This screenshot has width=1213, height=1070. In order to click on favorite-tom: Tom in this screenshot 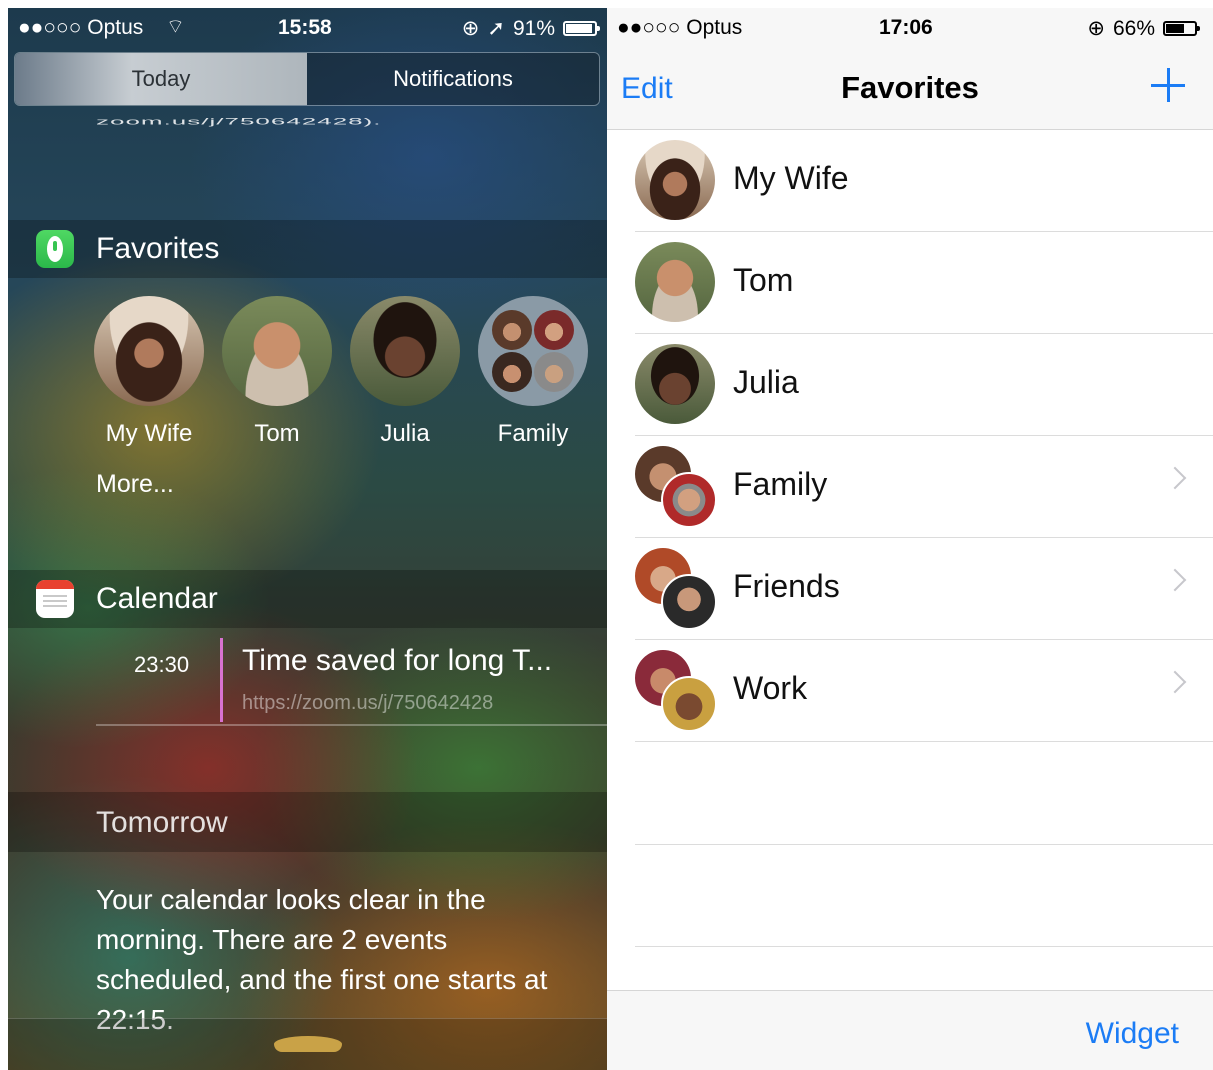, I will do `click(277, 372)`.